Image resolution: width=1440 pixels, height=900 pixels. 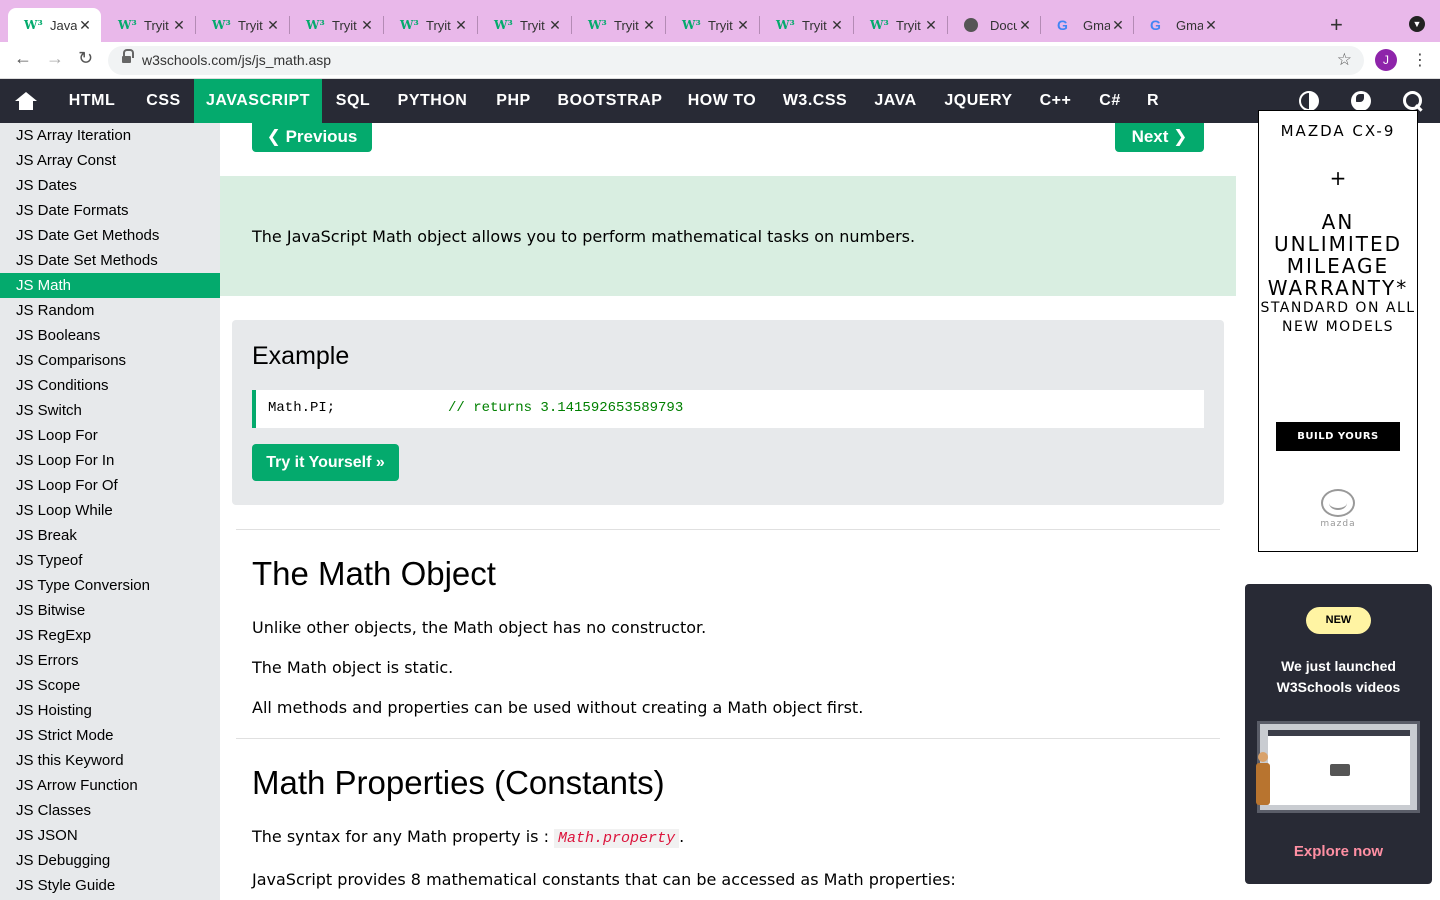 I want to click on sidebar-item-js-bitwise: JS Bitwise, so click(x=110, y=610).